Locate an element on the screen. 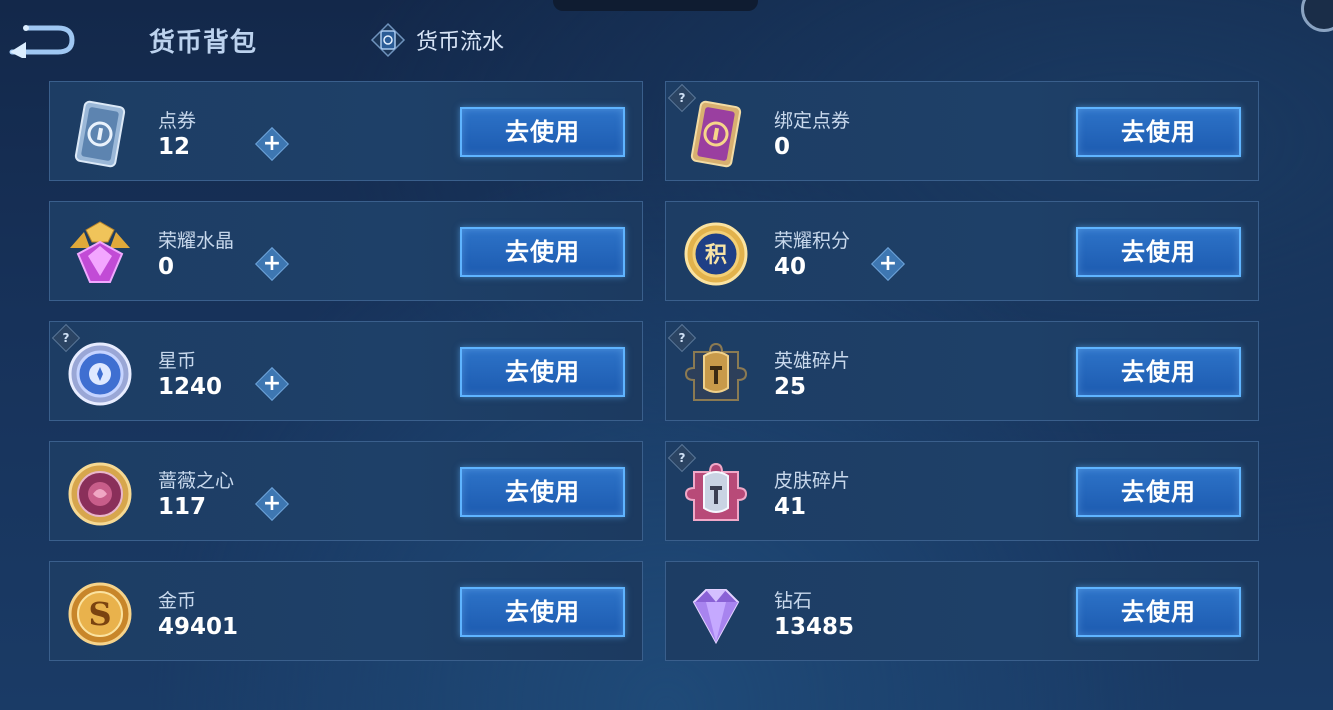 This screenshot has height=710, width=1333. add-voucher-button: + is located at coordinates (272, 144).